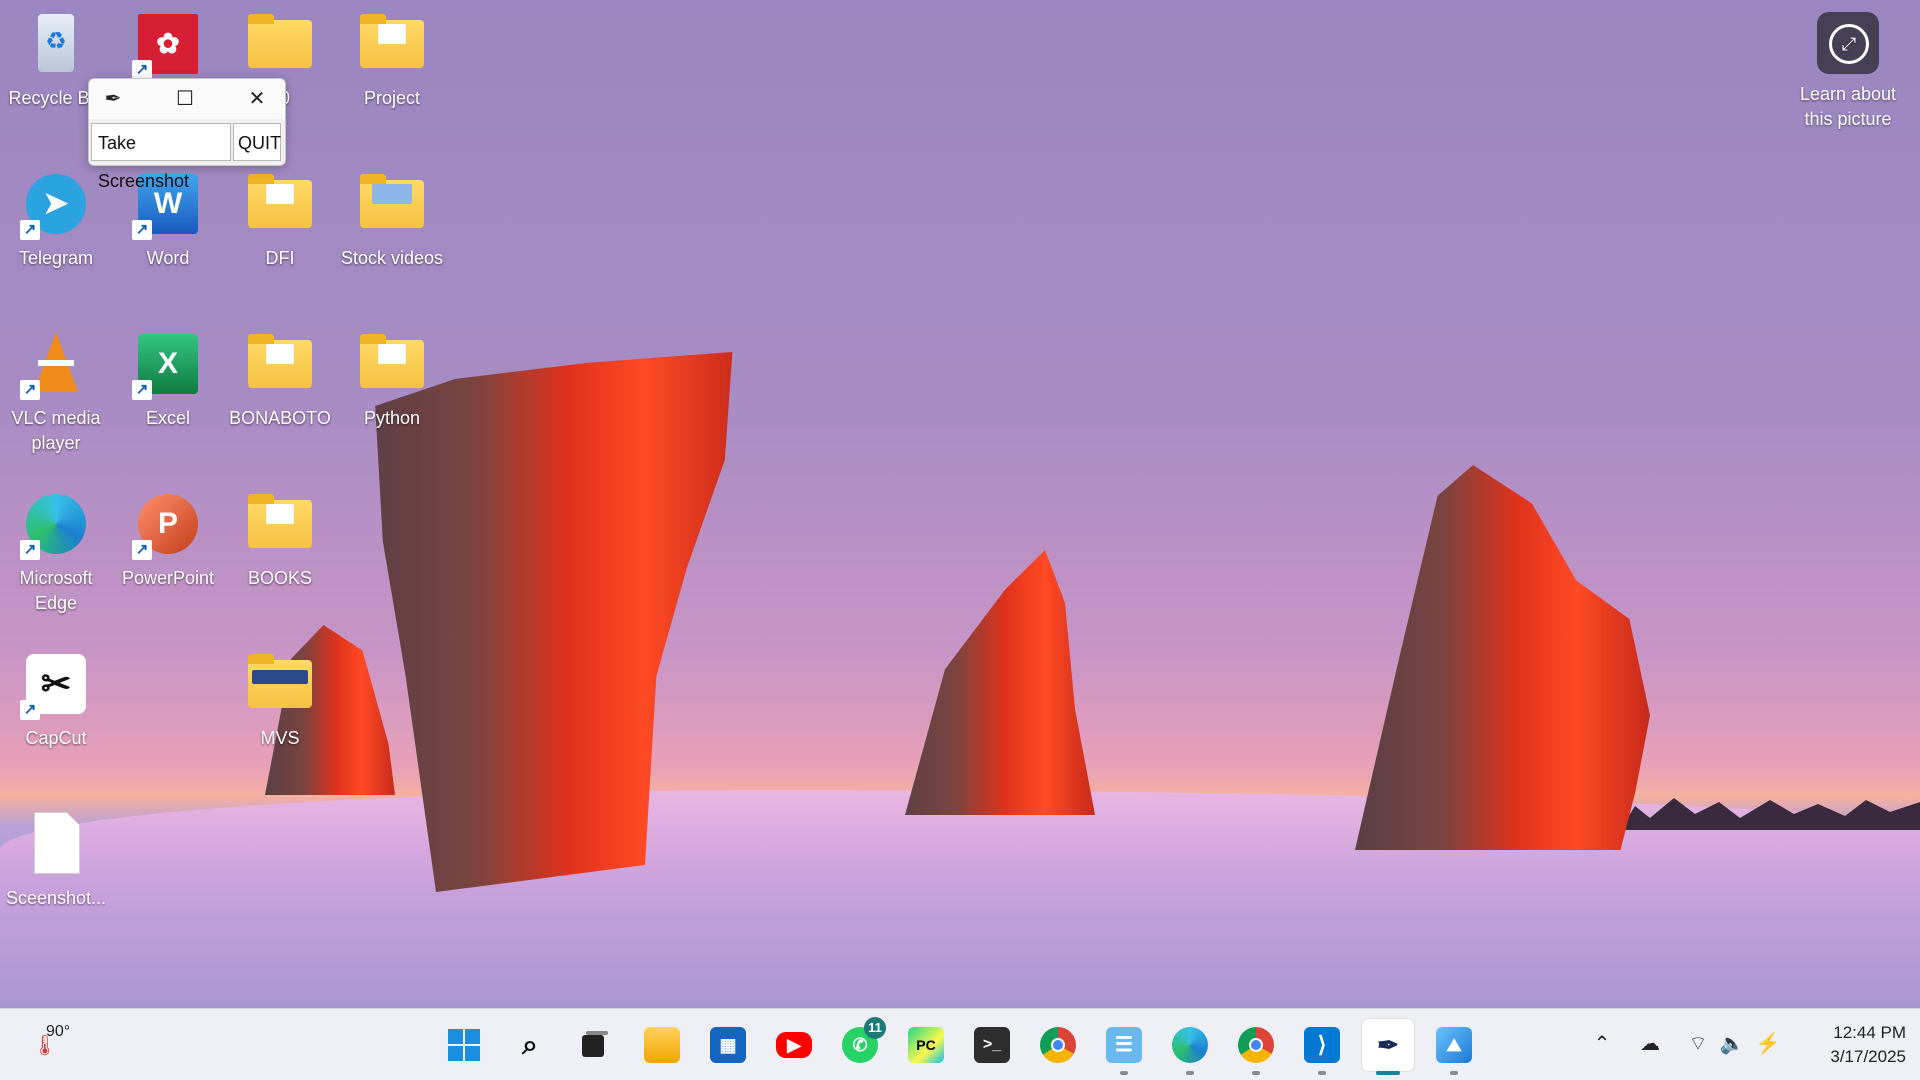  Describe the element at coordinates (56, 844) in the screenshot. I see `file-icon` at that location.